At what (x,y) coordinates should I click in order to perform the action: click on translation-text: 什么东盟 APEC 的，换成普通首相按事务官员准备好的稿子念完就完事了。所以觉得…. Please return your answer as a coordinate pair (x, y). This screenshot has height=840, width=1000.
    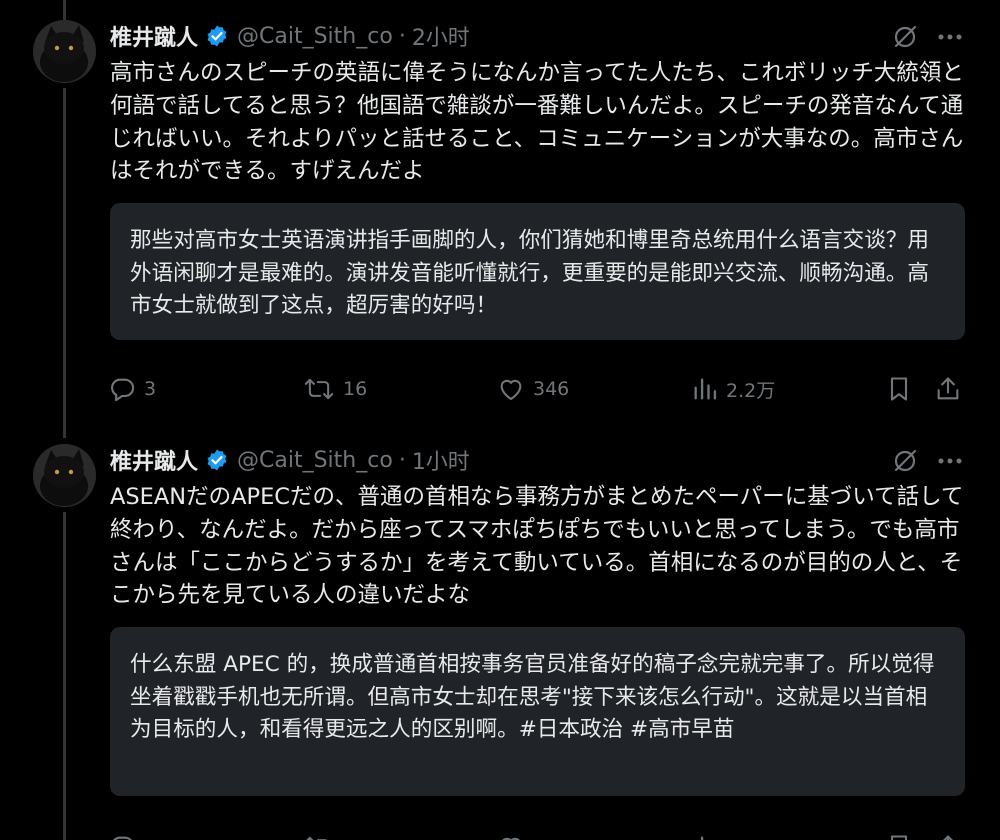
    Looking at the image, I should click on (532, 697).